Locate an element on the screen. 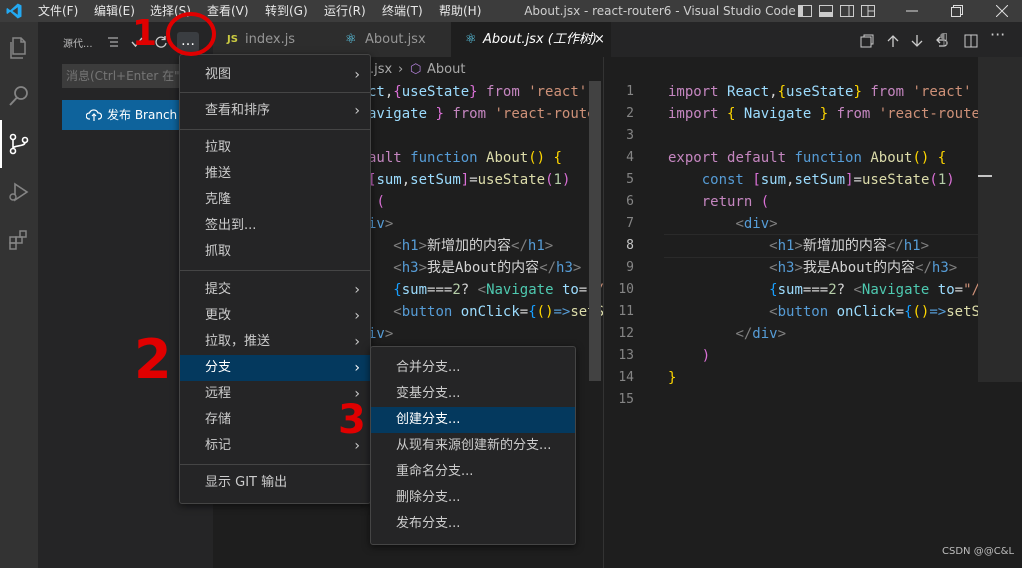 This screenshot has height=568, width=1022. tab-about-jsx-worktree: ⚛ About.jsx (工作树) × is located at coordinates (531, 39).